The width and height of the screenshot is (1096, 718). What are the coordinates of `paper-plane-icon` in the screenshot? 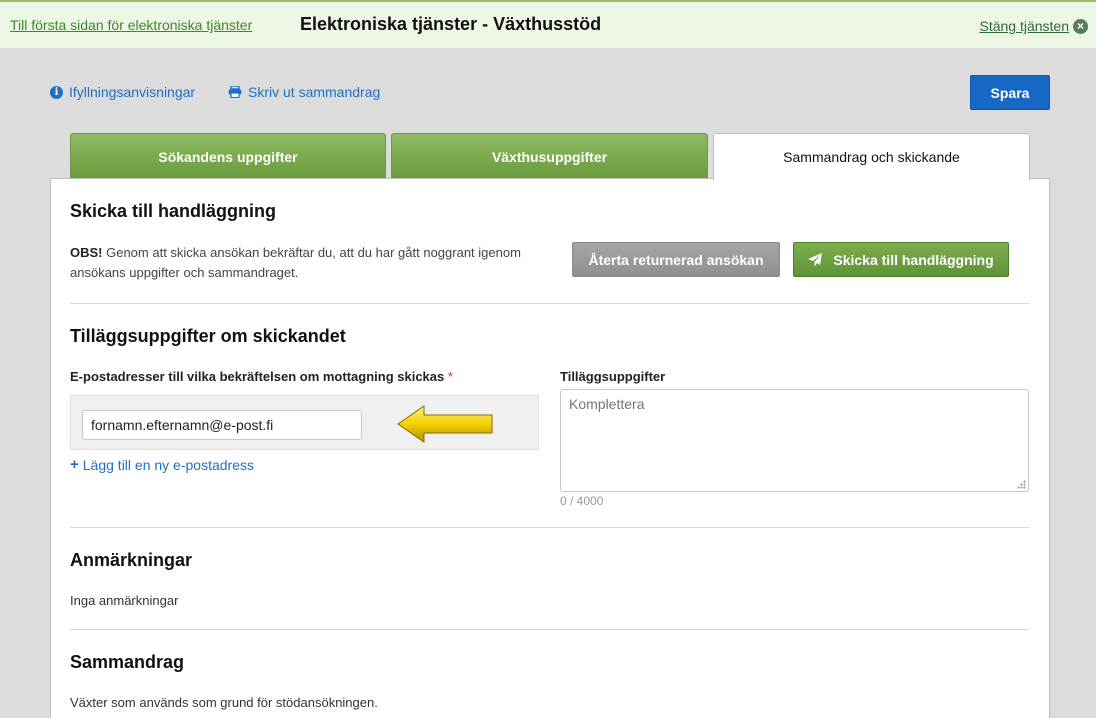 It's located at (815, 259).